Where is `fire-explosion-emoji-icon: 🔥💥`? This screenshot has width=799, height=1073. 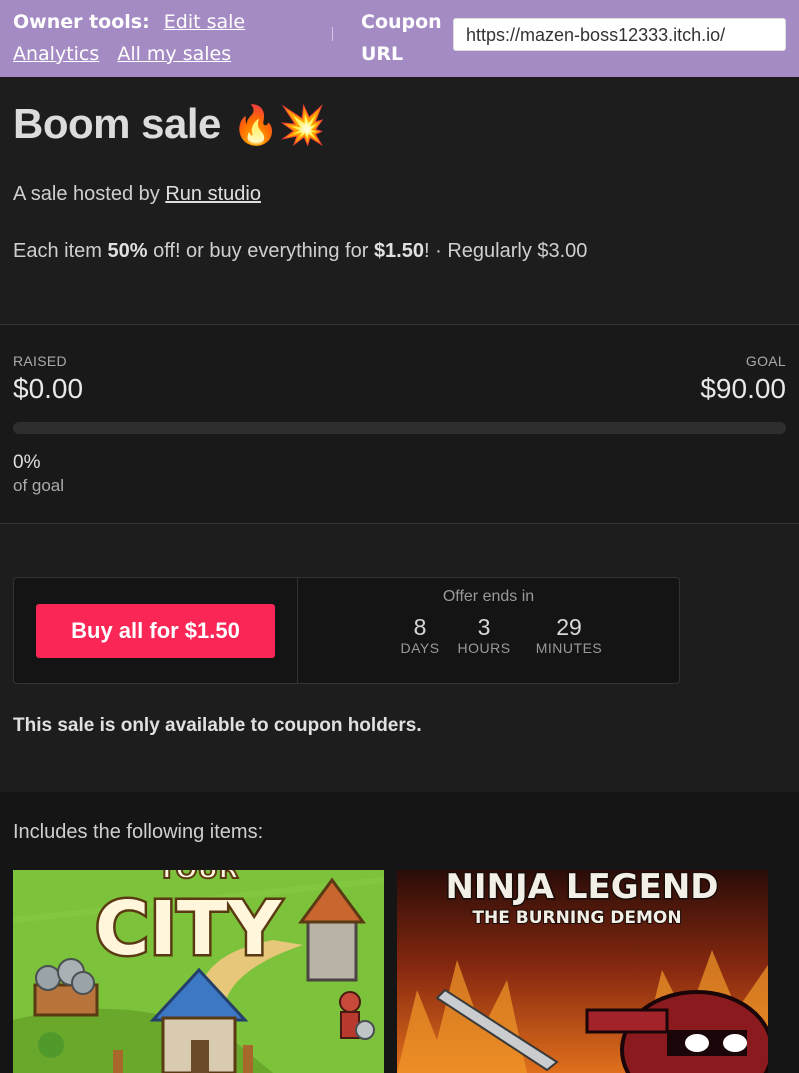 fire-explosion-emoji-icon: 🔥💥 is located at coordinates (279, 126).